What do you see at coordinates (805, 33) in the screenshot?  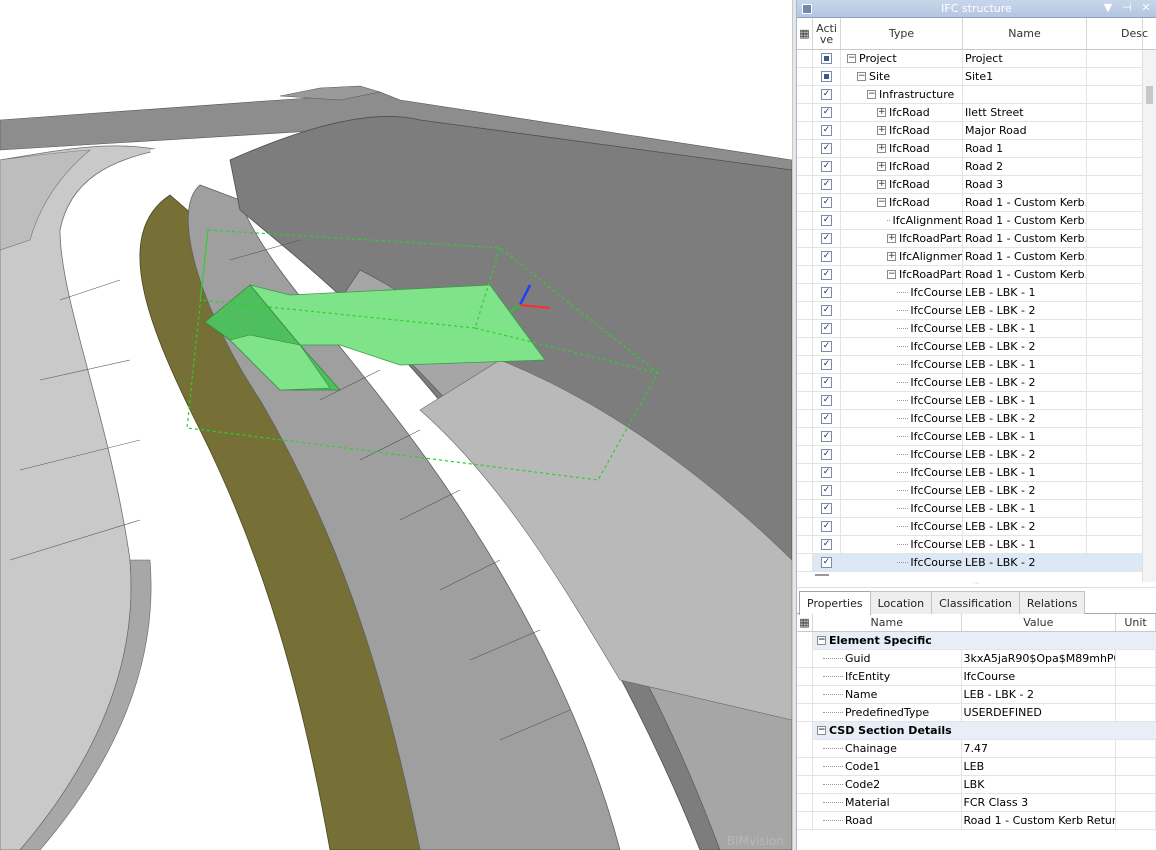 I see `column-chooser-icon: ▦` at bounding box center [805, 33].